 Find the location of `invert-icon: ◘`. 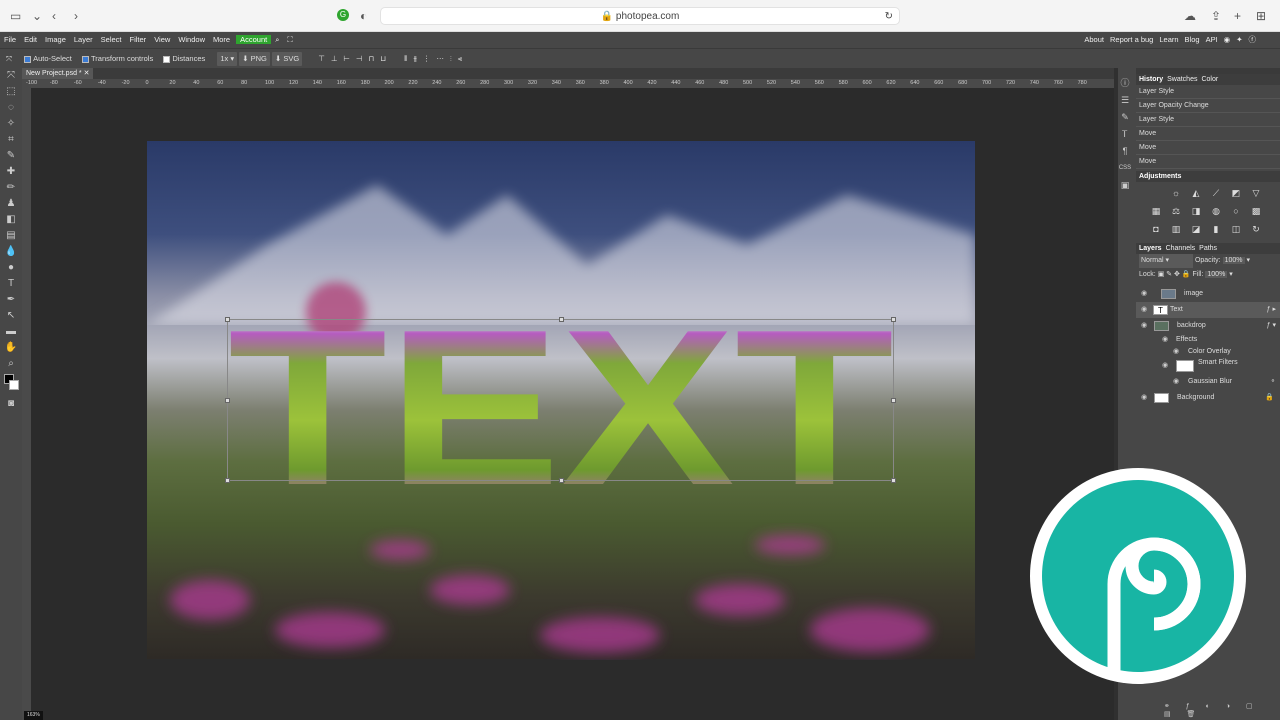

invert-icon: ◘ is located at coordinates (1156, 229).